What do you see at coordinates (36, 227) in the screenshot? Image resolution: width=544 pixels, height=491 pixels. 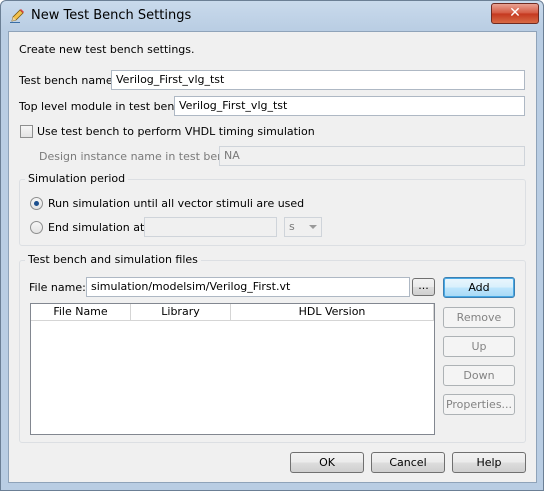 I see `end-at-radio` at bounding box center [36, 227].